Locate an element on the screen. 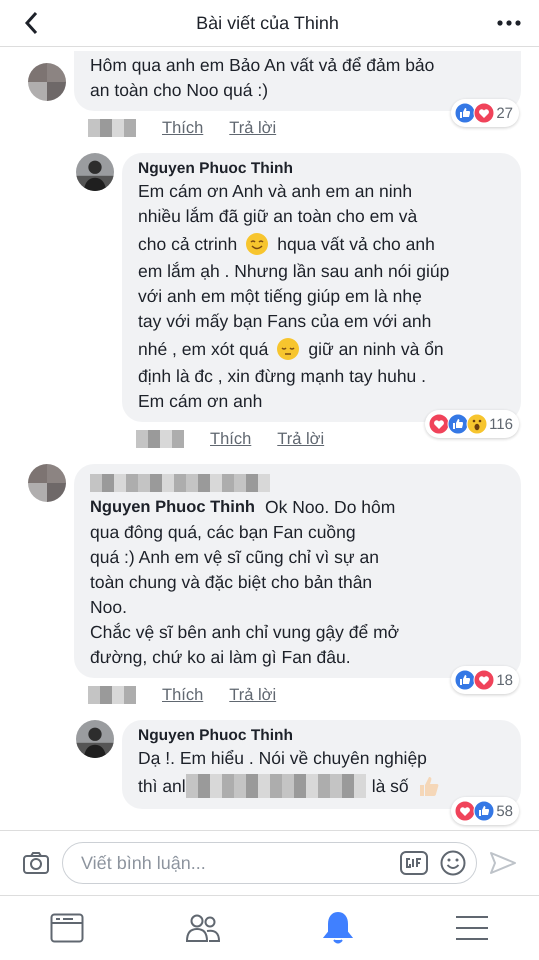  menu-icon is located at coordinates (471, 928).